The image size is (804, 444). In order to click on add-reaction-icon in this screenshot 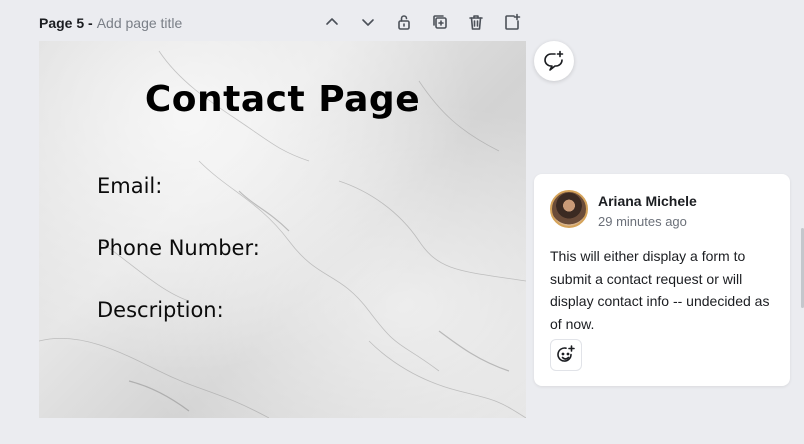, I will do `click(566, 353)`.